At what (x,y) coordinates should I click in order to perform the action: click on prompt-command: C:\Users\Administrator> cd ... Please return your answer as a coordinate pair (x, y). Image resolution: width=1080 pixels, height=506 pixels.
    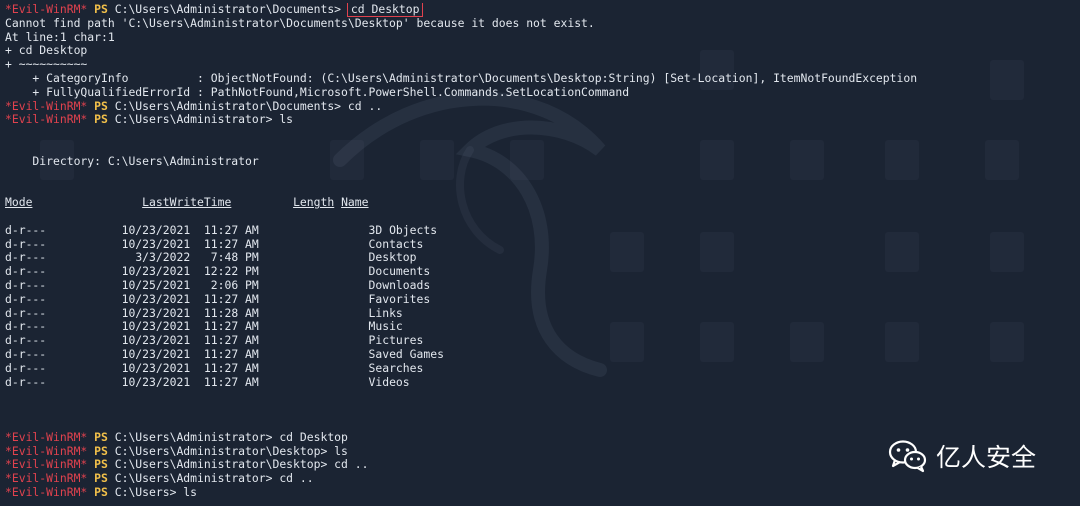
    Looking at the image, I should click on (214, 479).